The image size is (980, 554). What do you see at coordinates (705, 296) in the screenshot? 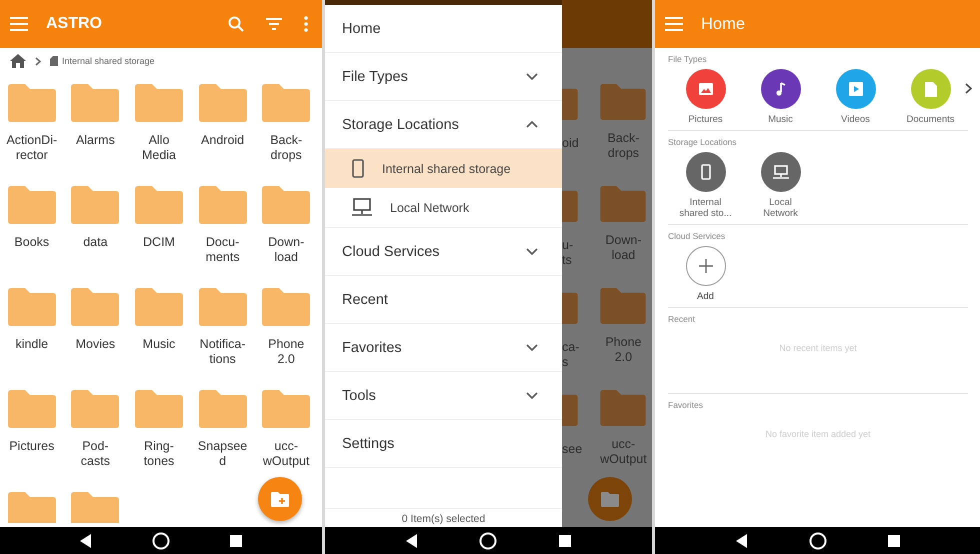
I see `add-label: Add` at bounding box center [705, 296].